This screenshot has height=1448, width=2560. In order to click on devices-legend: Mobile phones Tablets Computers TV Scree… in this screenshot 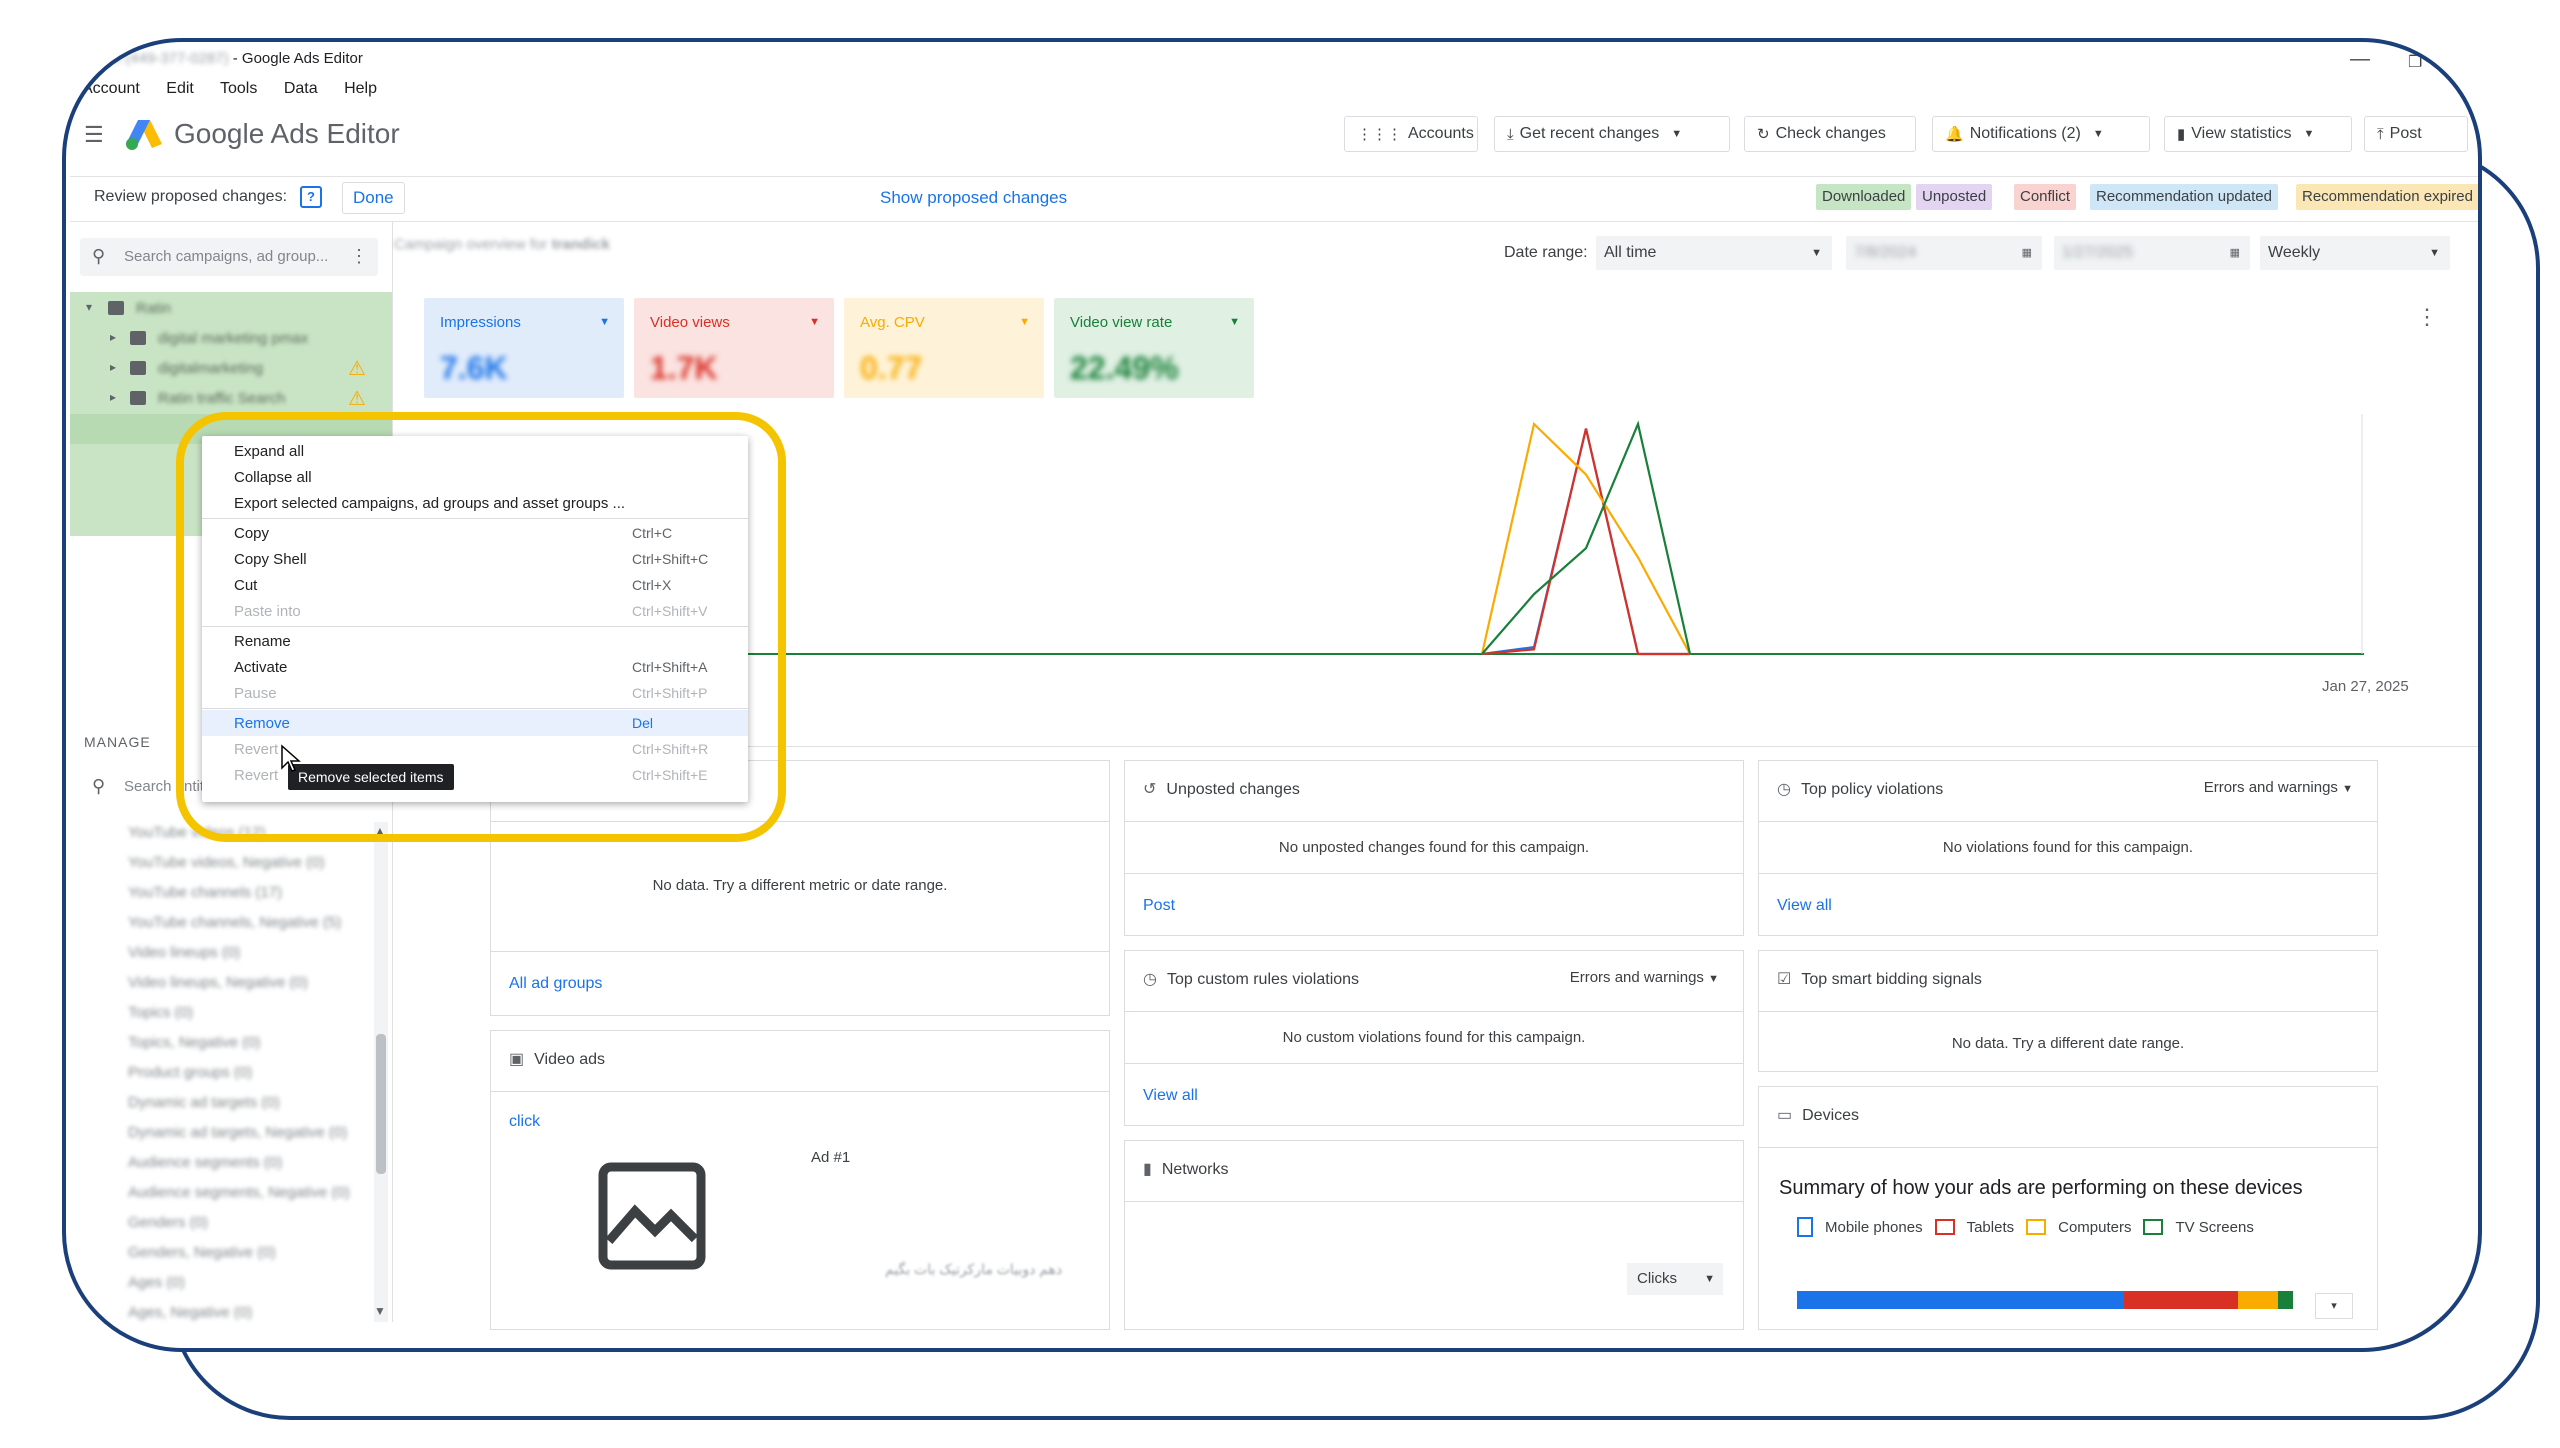, I will do `click(2025, 1227)`.